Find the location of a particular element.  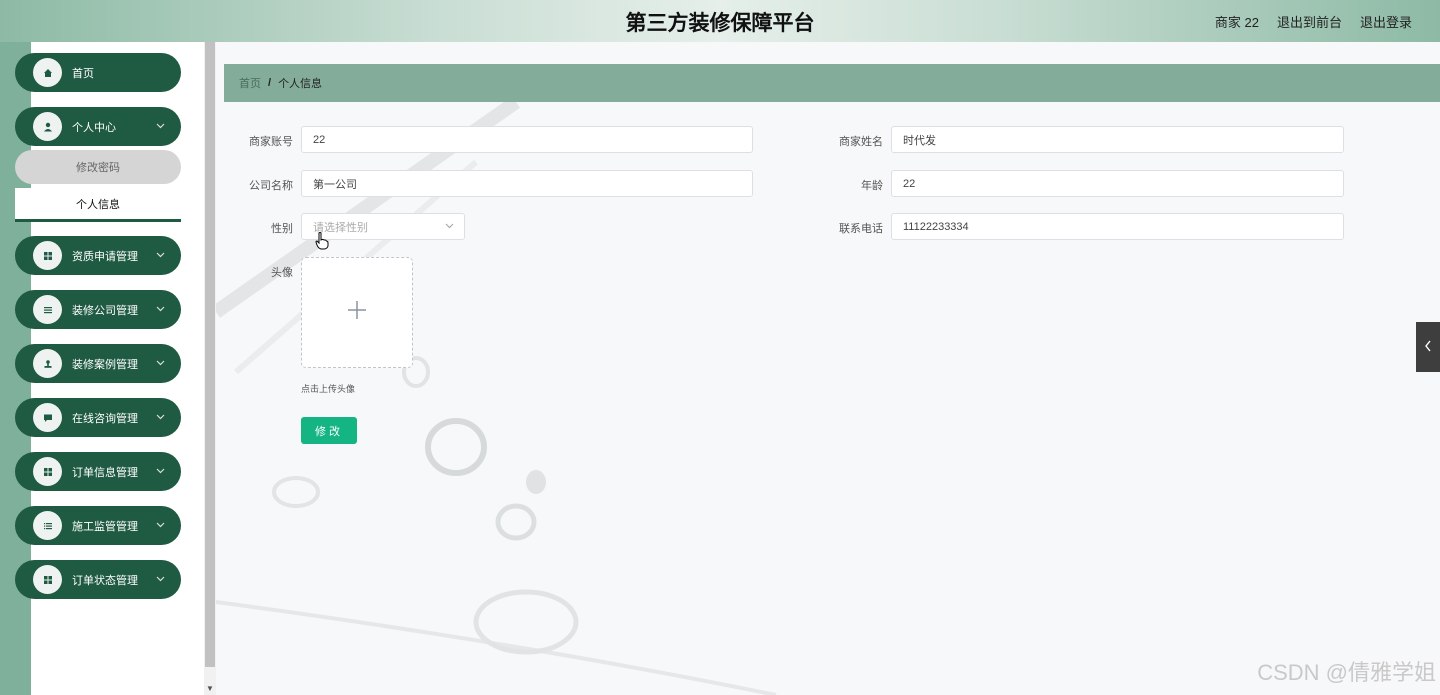

sidebar-item-label: 首页 is located at coordinates (83, 73).